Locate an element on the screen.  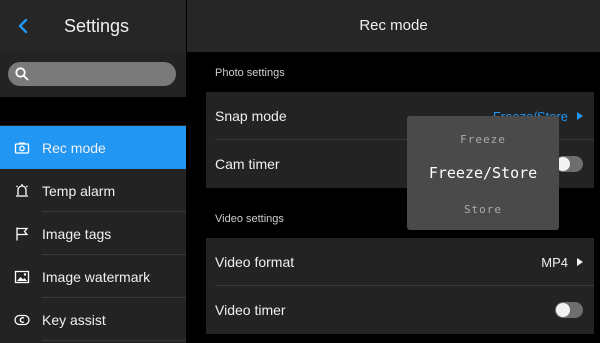
sidebar-item-image-tags: Image tags is located at coordinates (93, 233).